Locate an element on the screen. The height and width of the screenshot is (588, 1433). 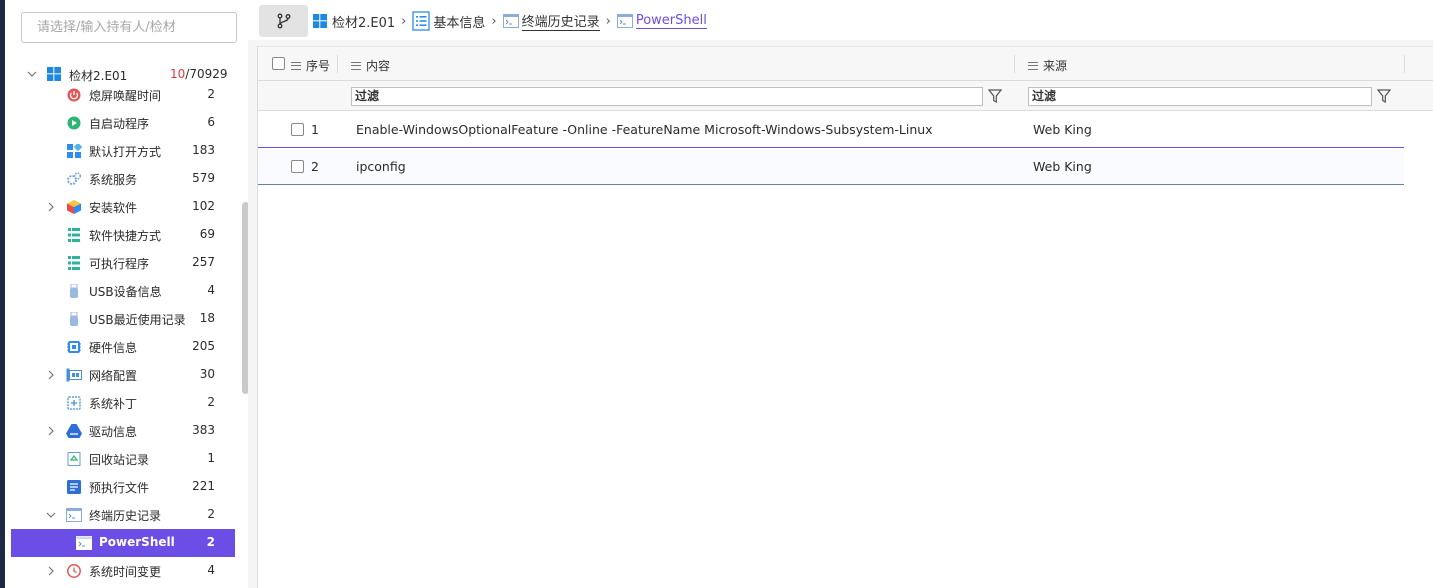
cube-icon is located at coordinates (74, 207).